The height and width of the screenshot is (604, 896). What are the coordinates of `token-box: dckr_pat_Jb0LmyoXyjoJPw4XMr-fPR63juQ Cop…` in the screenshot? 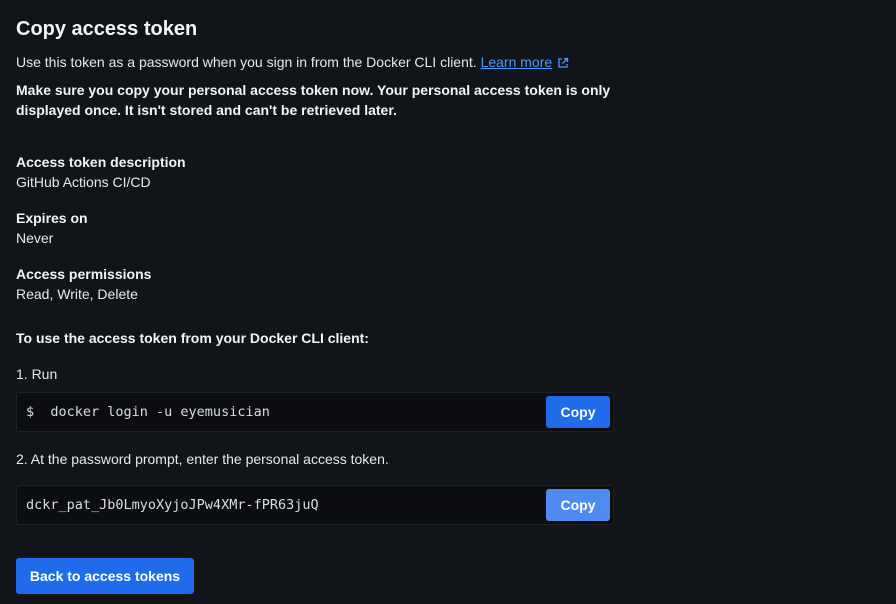 It's located at (315, 505).